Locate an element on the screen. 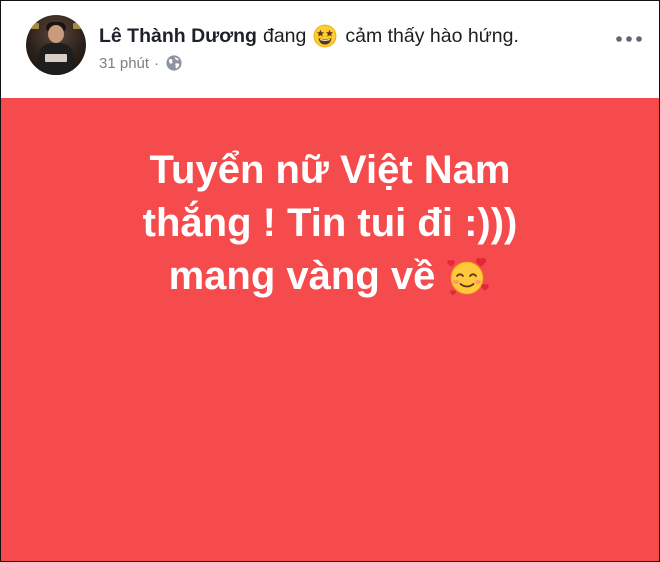 The width and height of the screenshot is (660, 562). author-name: Lê Thành Dương is located at coordinates (178, 36).